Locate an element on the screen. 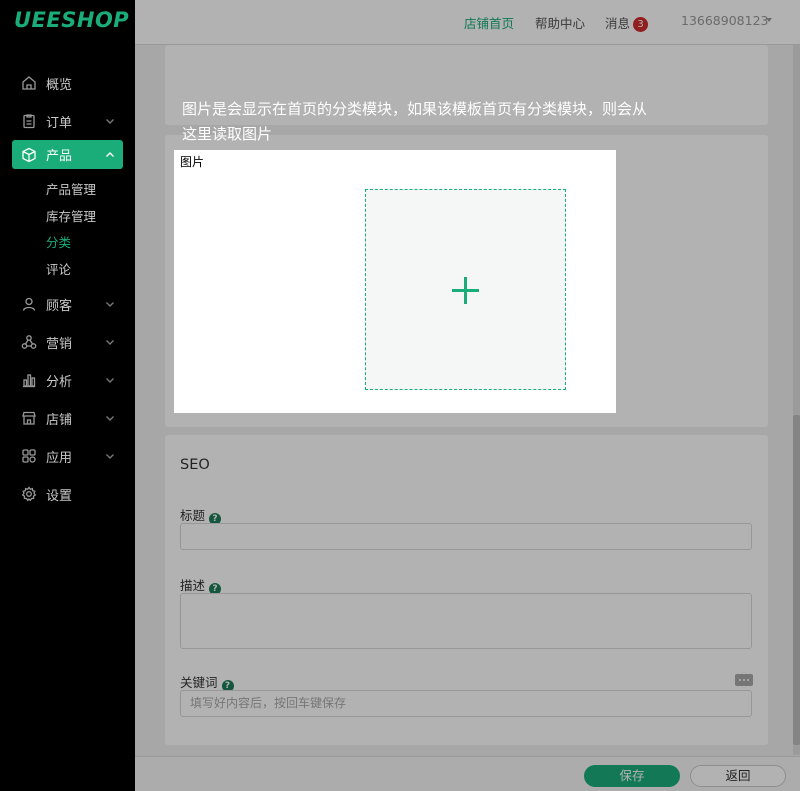 The width and height of the screenshot is (800, 791). plus-icon-vertical is located at coordinates (465, 290).